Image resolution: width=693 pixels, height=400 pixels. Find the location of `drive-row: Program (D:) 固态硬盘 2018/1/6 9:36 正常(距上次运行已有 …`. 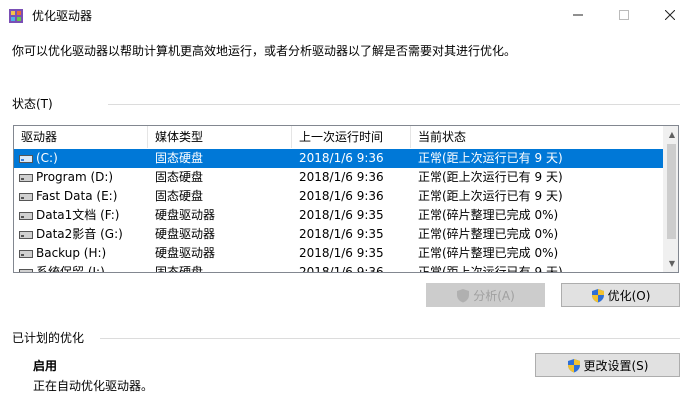

drive-row: Program (D:) 固态硬盘 2018/1/6 9:36 正常(距上次运行已有 … is located at coordinates (338, 177).